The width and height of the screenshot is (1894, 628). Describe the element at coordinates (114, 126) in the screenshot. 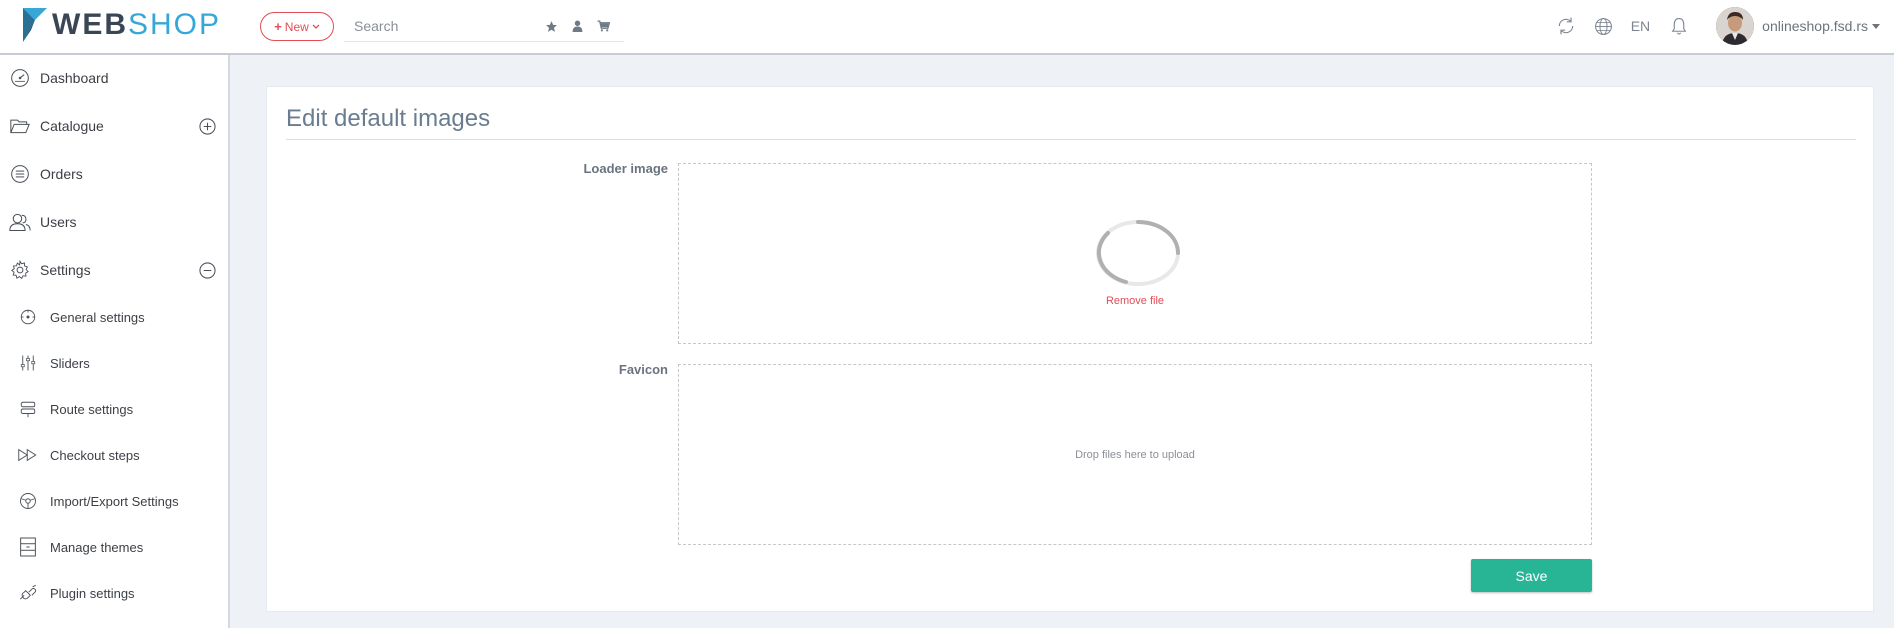

I see `sidebar-item-catalogue: Catalogue` at that location.